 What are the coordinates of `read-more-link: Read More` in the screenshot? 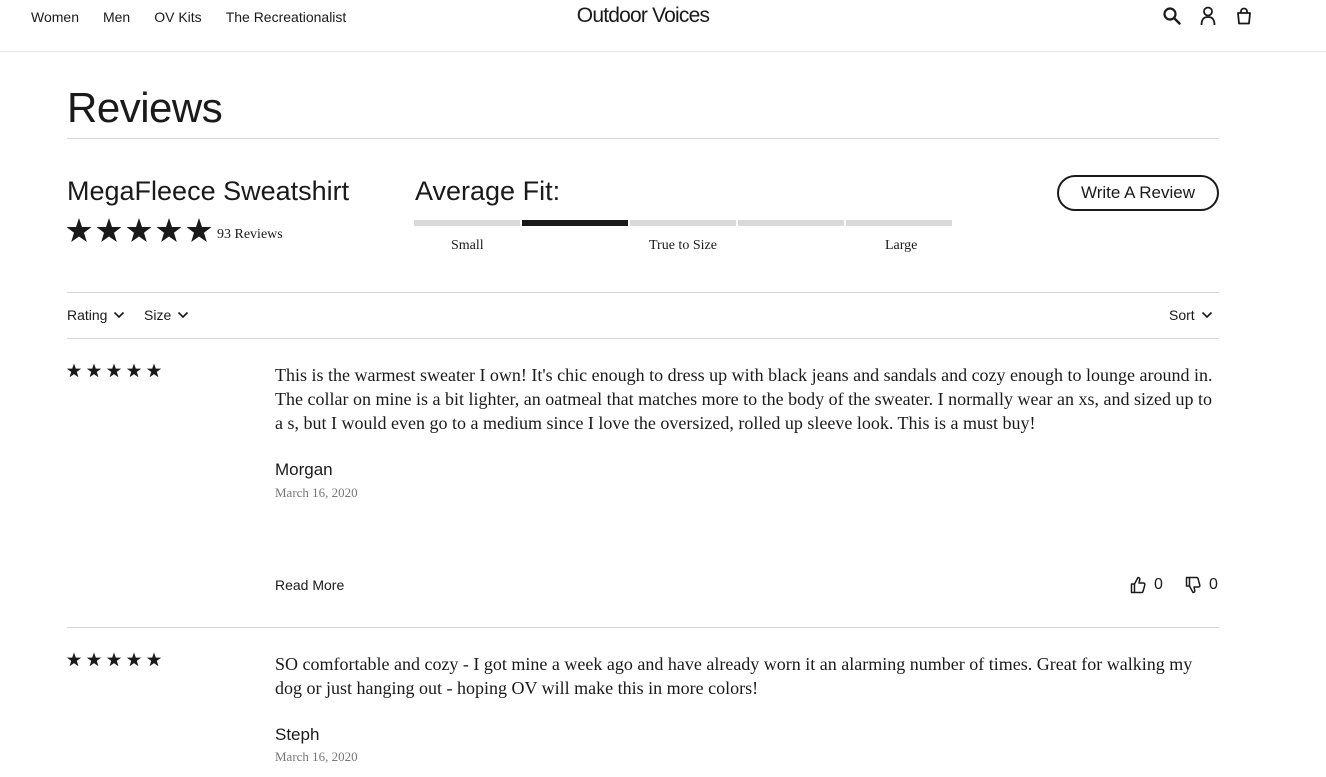 It's located at (309, 585).